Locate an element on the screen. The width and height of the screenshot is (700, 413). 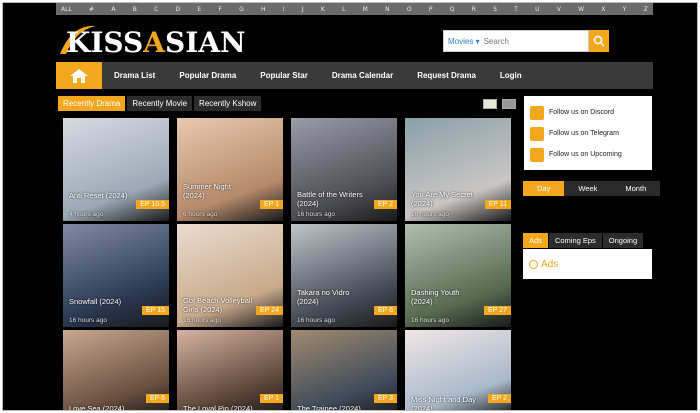
period-tab: Month is located at coordinates (636, 188).